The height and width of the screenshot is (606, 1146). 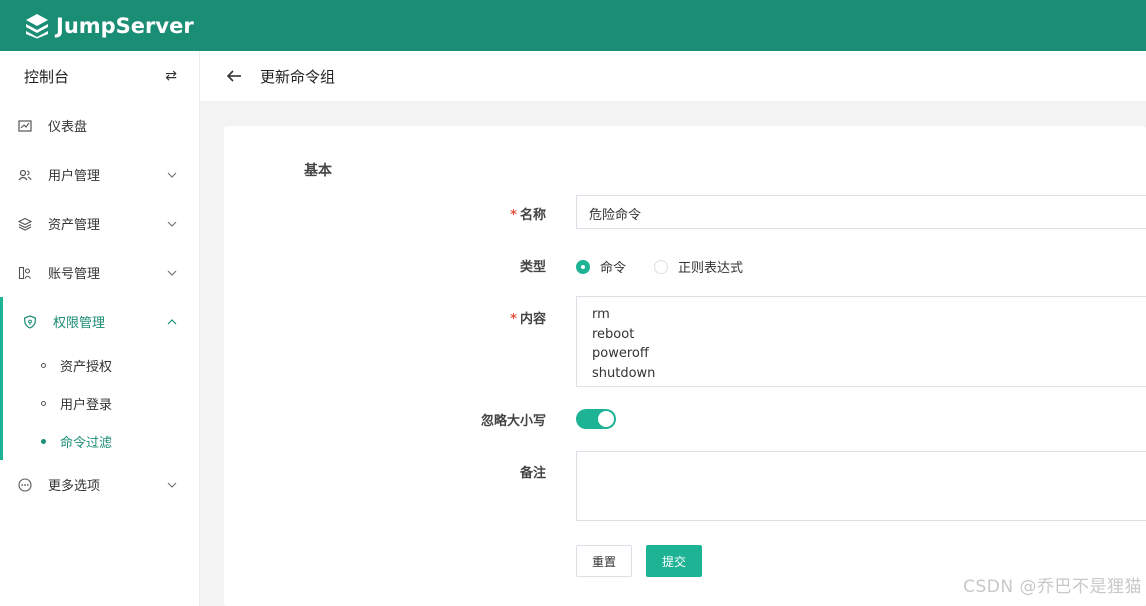 I want to click on radio-unchecked-icon, so click(x=661, y=266).